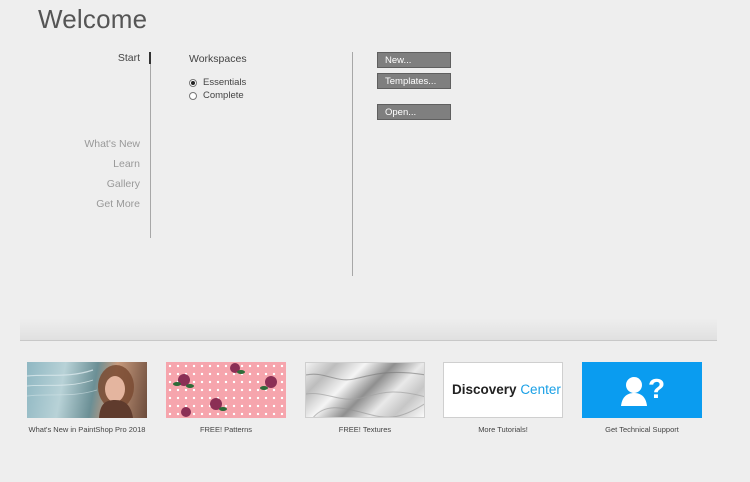 Image resolution: width=750 pixels, height=482 pixels. I want to click on bottom-shadow, so click(368, 329).